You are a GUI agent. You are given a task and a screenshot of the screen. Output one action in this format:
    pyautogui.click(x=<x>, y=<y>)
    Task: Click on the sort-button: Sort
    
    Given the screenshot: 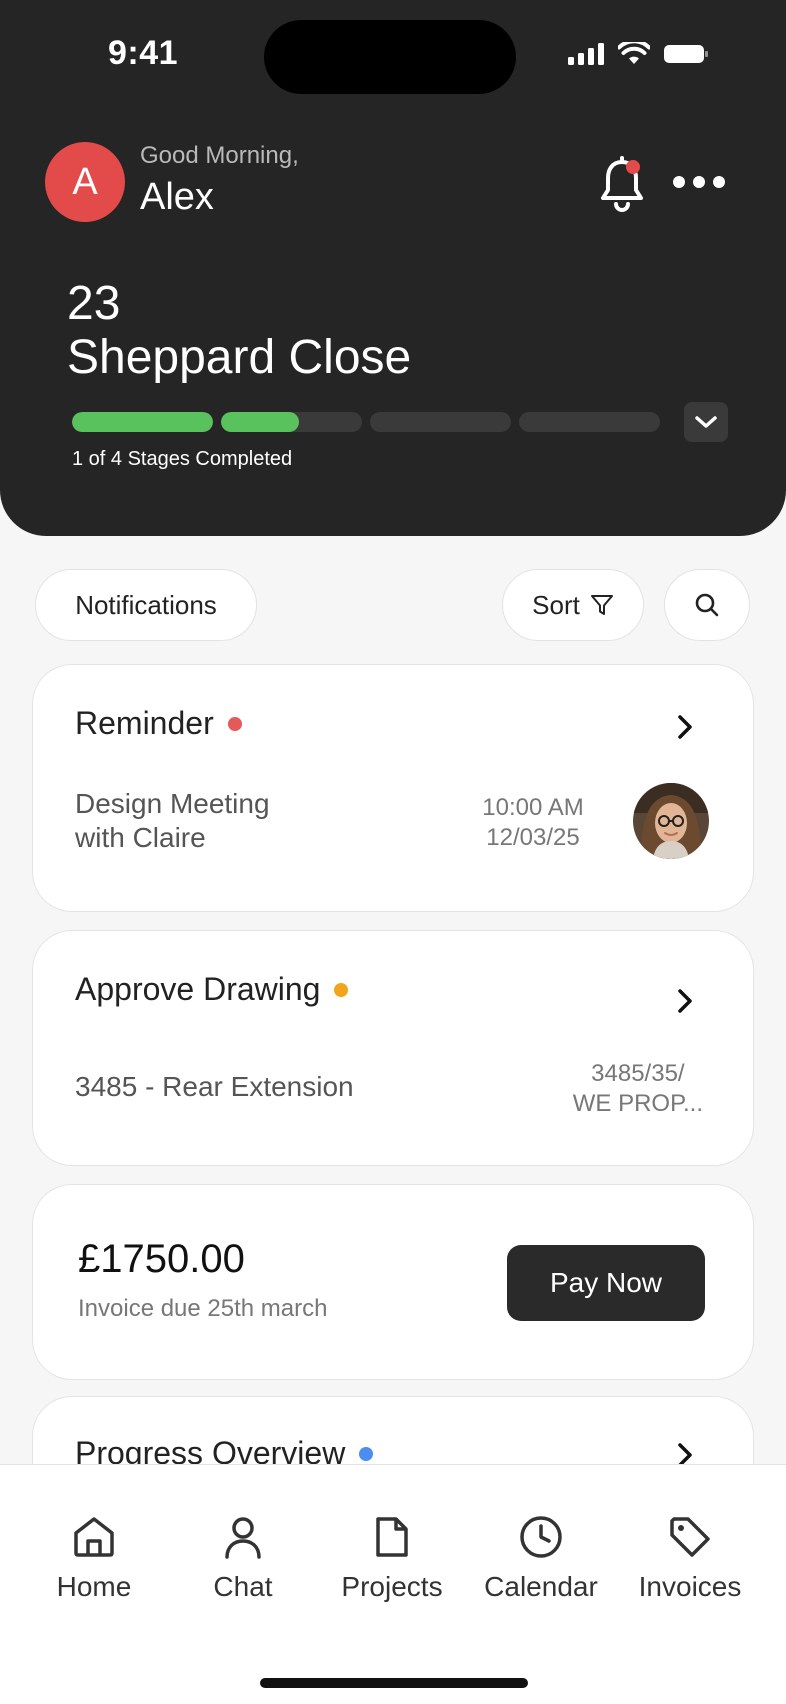 What is the action you would take?
    pyautogui.click(x=573, y=605)
    